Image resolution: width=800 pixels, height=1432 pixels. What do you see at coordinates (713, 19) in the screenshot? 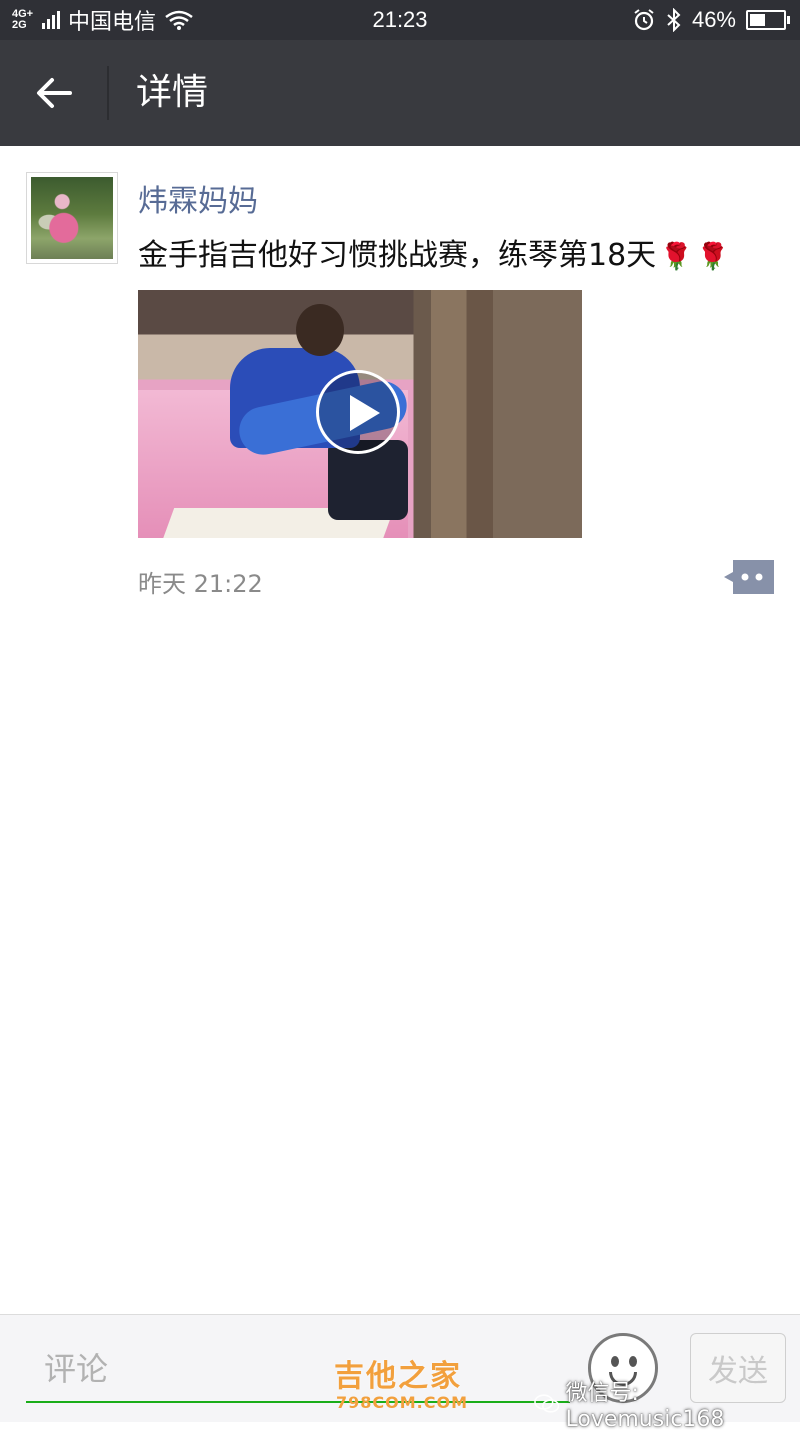
I see `battery-percent: 46%` at bounding box center [713, 19].